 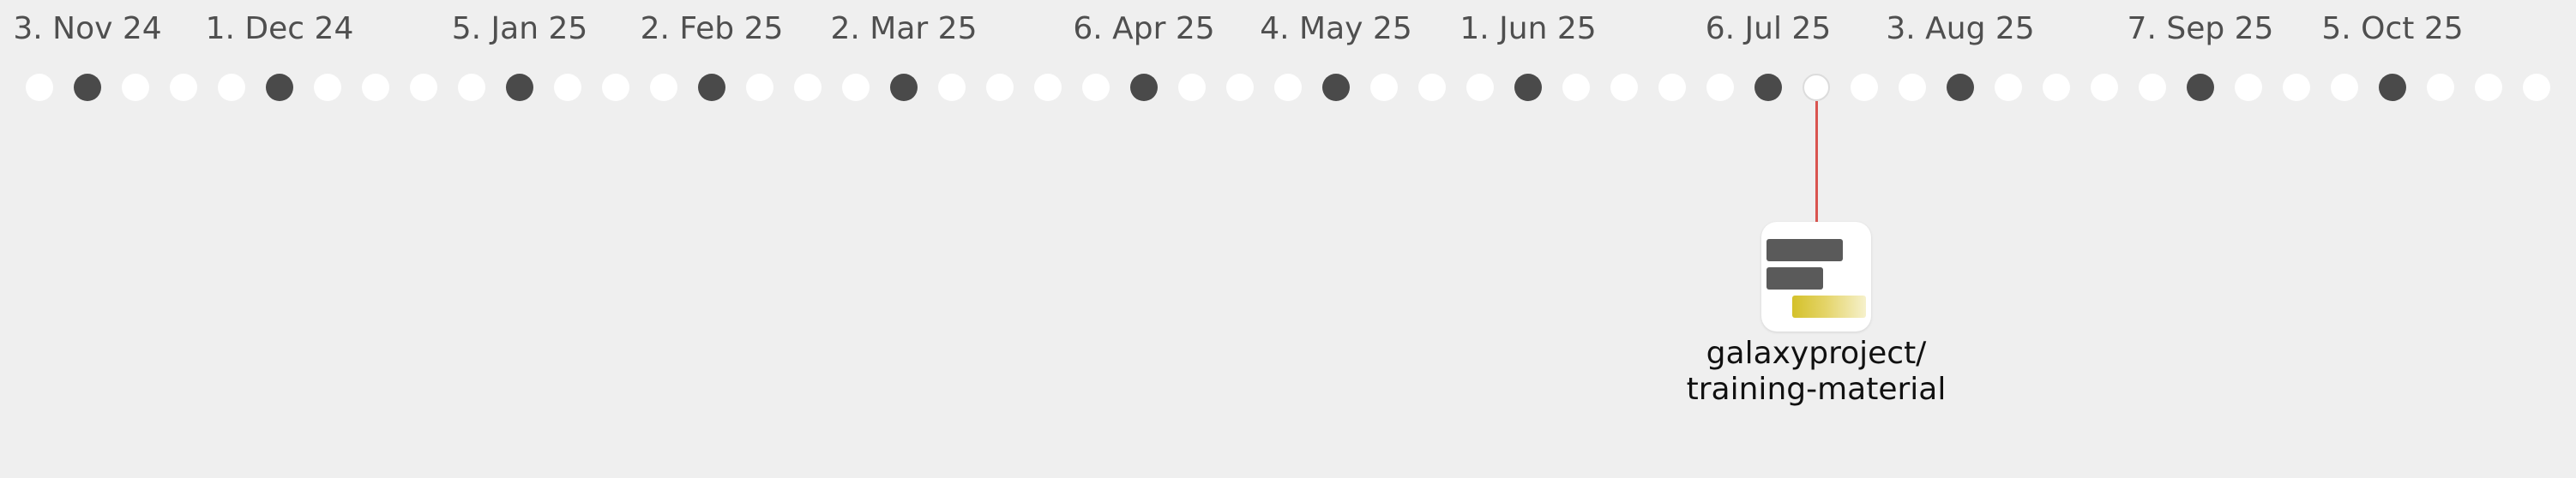 I want to click on repo-card, so click(x=1816, y=277).